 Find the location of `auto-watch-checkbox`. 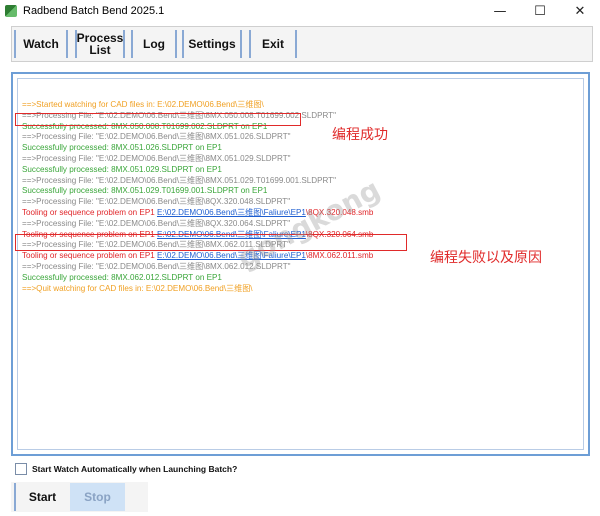

auto-watch-checkbox is located at coordinates (21, 469).